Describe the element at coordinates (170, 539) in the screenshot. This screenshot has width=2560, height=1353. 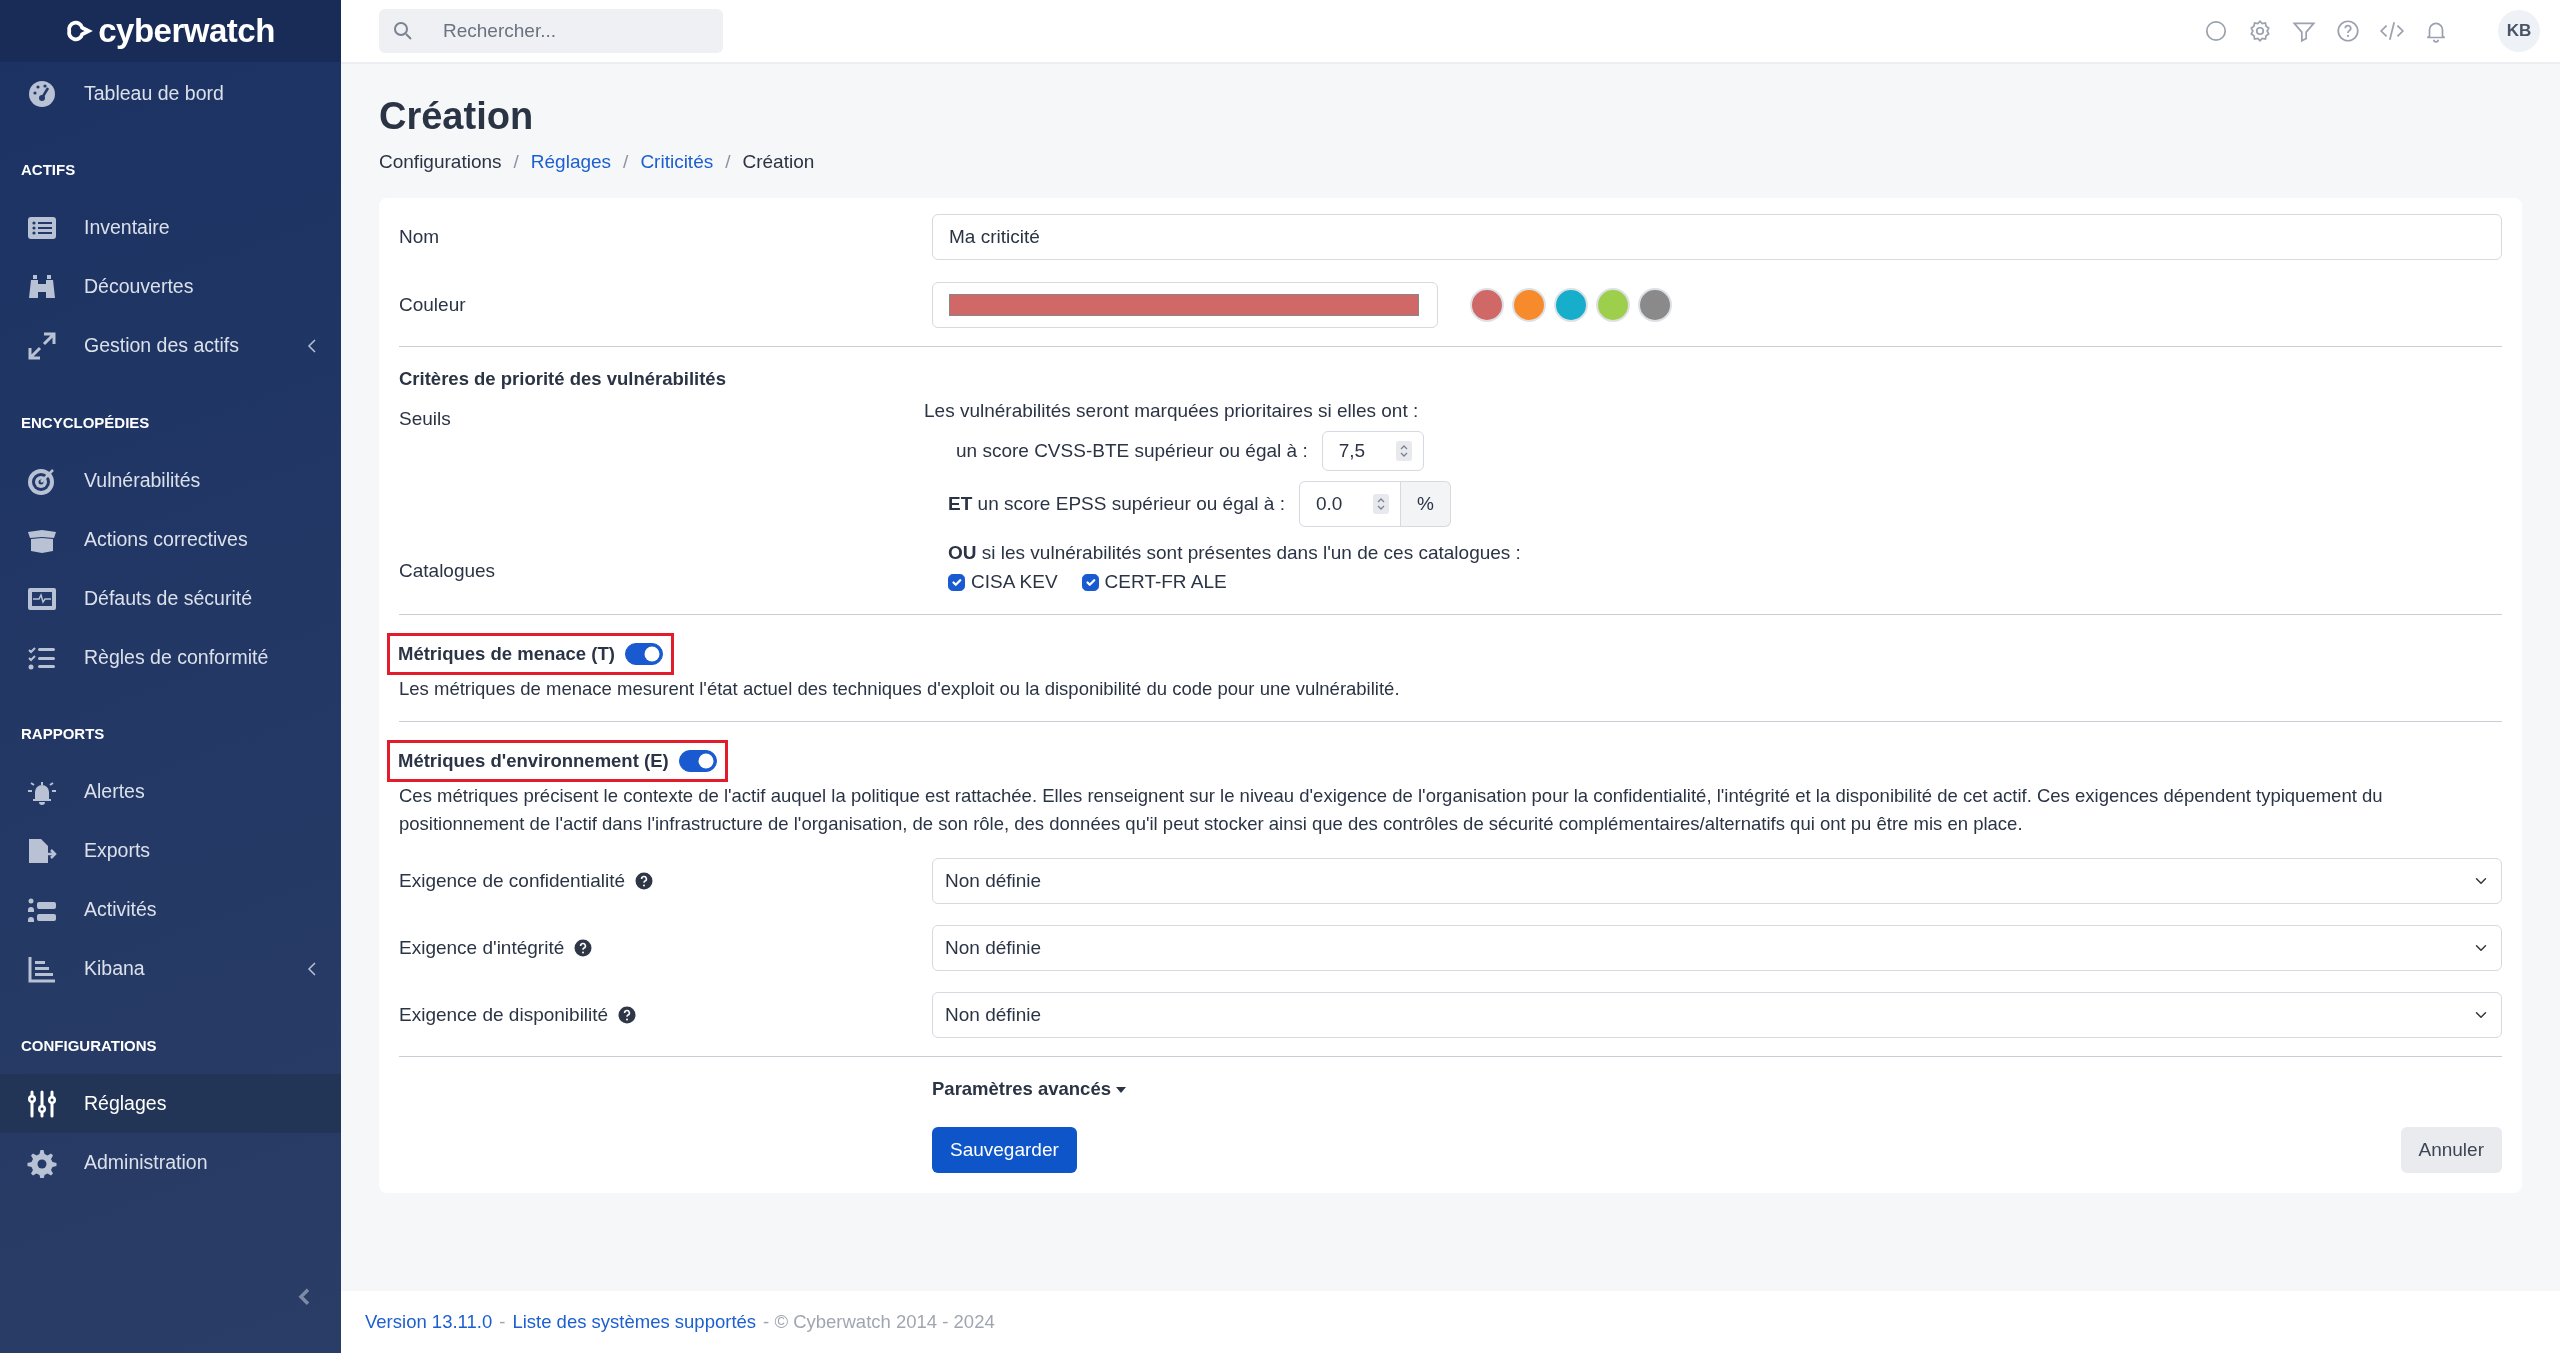
I see `sidebar-item: Actions correctives` at that location.